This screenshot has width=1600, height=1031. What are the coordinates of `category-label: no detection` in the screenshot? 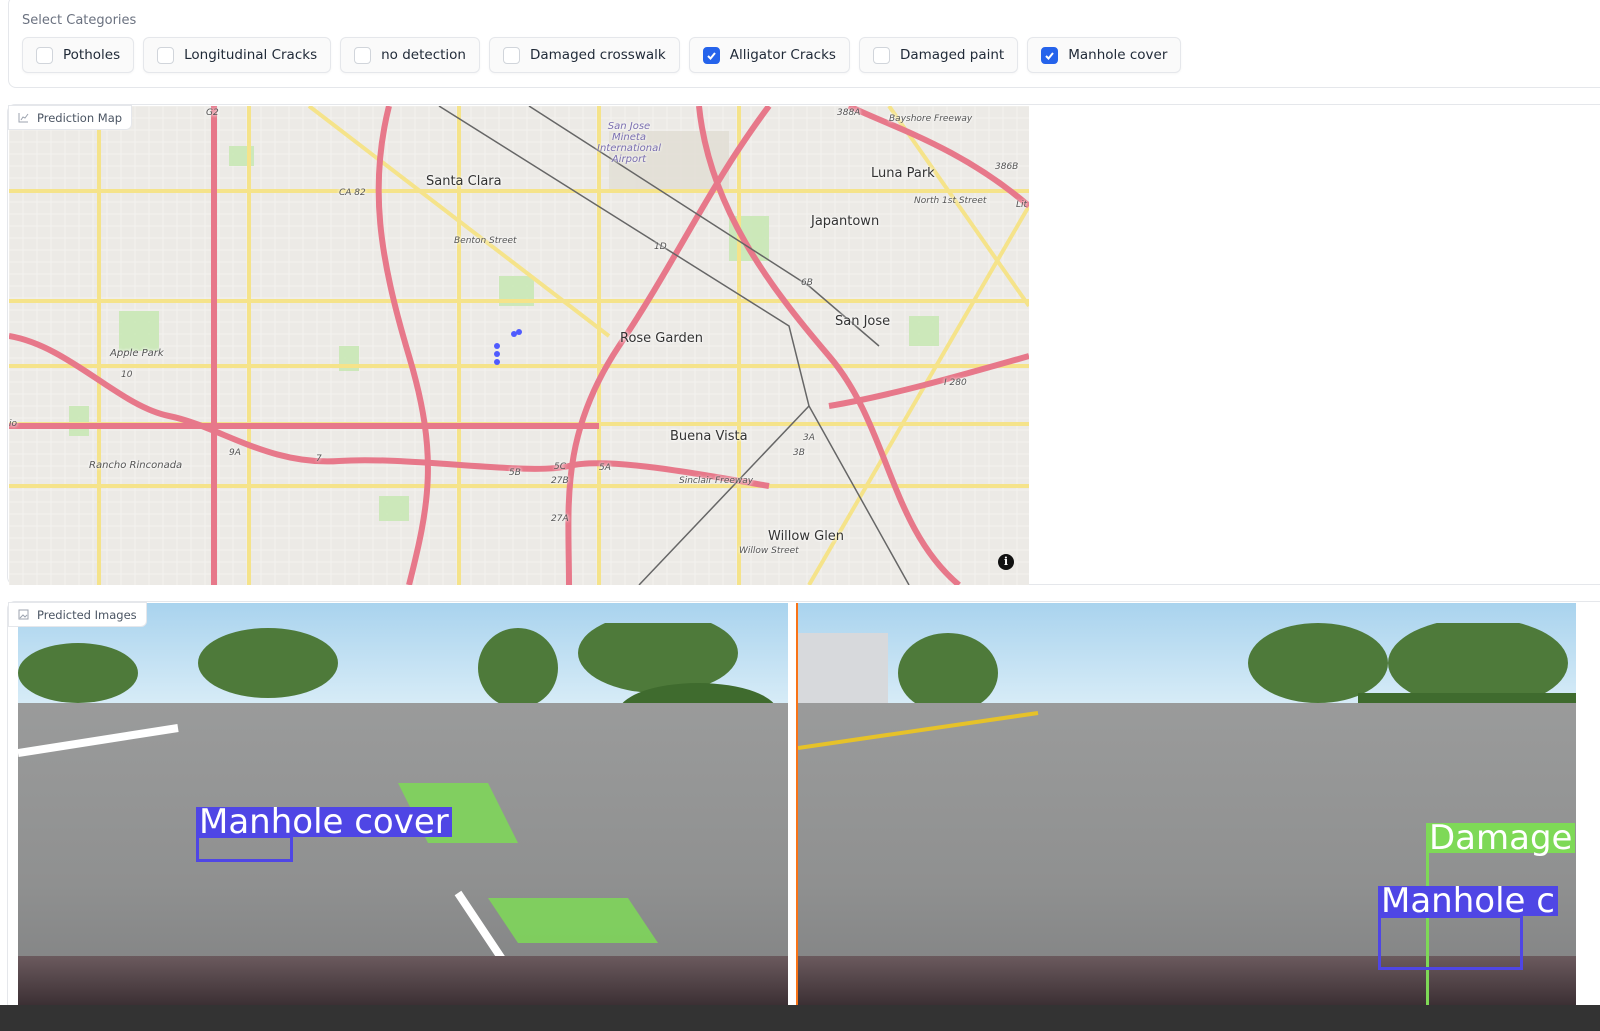 It's located at (423, 55).